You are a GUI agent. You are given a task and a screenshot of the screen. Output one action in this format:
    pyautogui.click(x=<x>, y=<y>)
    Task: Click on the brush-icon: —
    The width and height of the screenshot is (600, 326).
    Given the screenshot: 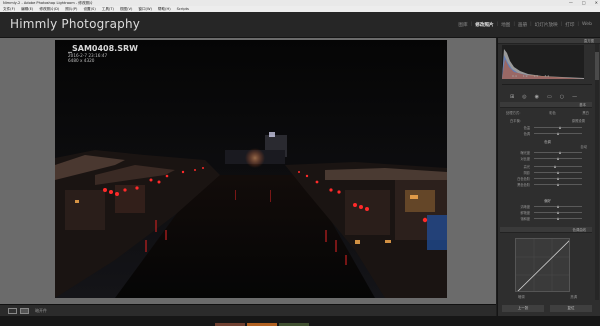 What is the action you would take?
    pyautogui.click(x=574, y=97)
    